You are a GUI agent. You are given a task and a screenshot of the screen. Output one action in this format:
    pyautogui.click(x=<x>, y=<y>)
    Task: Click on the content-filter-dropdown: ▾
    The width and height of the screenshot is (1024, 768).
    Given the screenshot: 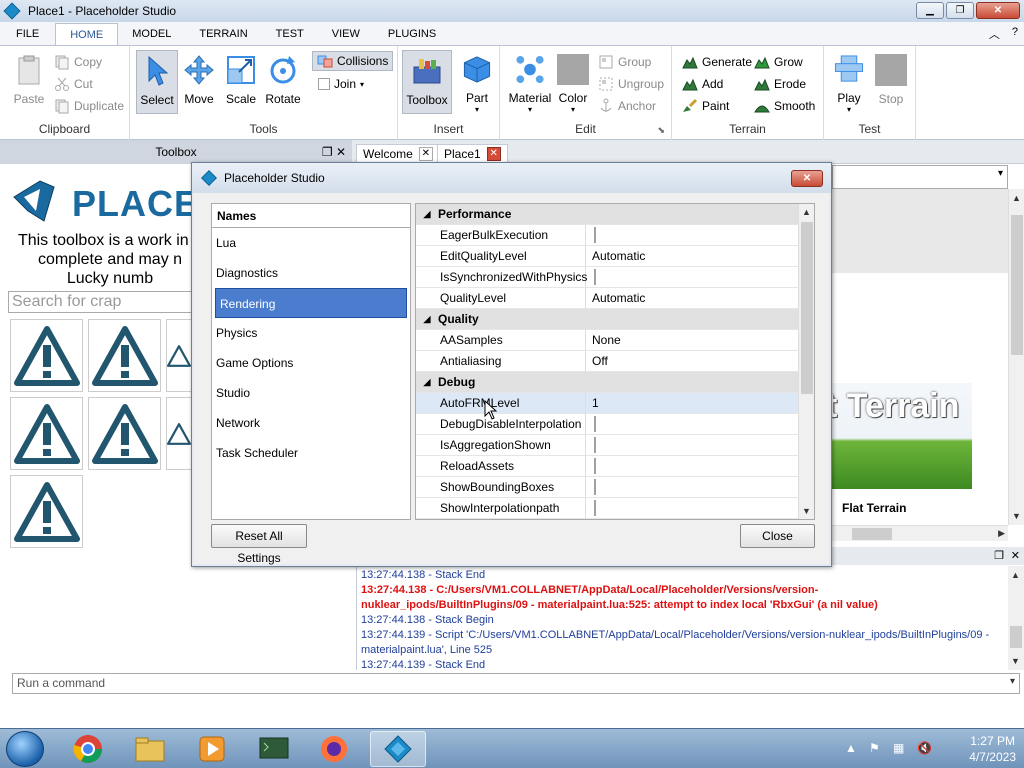 What is the action you would take?
    pyautogui.click(x=920, y=177)
    